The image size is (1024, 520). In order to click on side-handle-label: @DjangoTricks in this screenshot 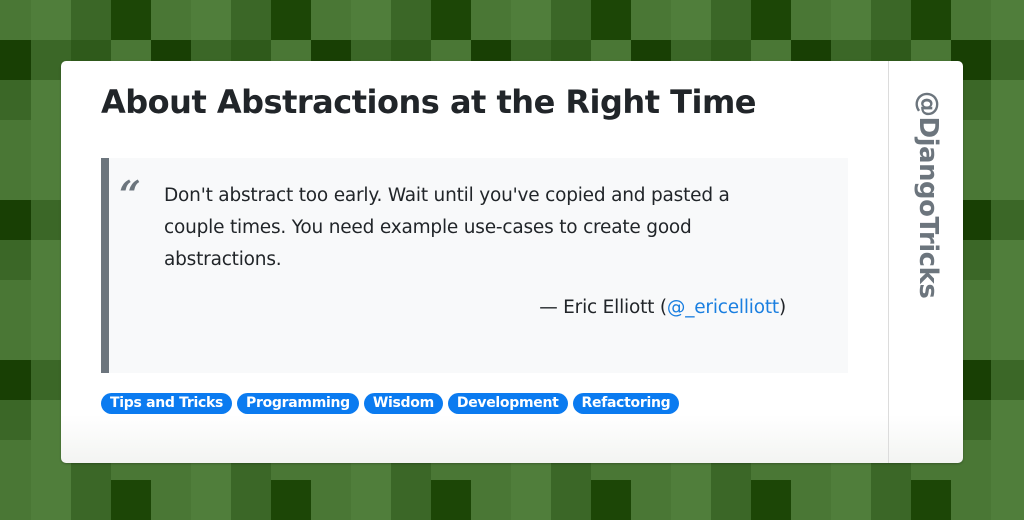, I will do `click(928, 195)`.